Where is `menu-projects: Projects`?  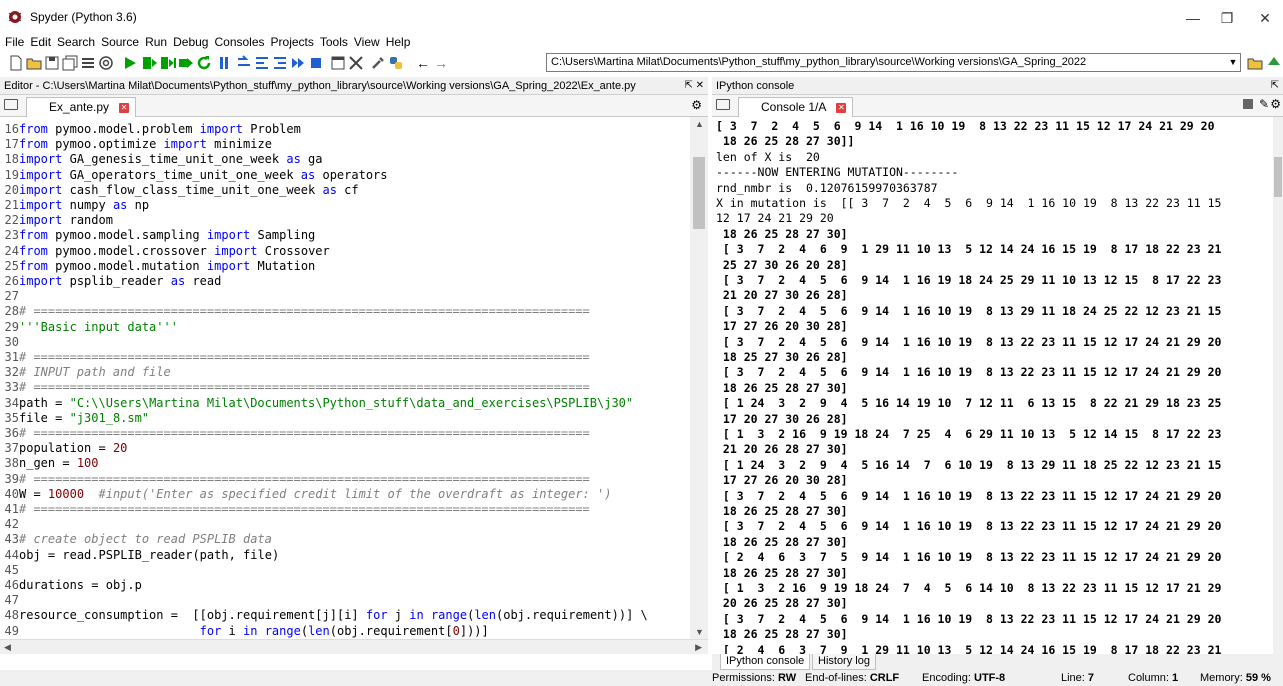 menu-projects: Projects is located at coordinates (292, 42).